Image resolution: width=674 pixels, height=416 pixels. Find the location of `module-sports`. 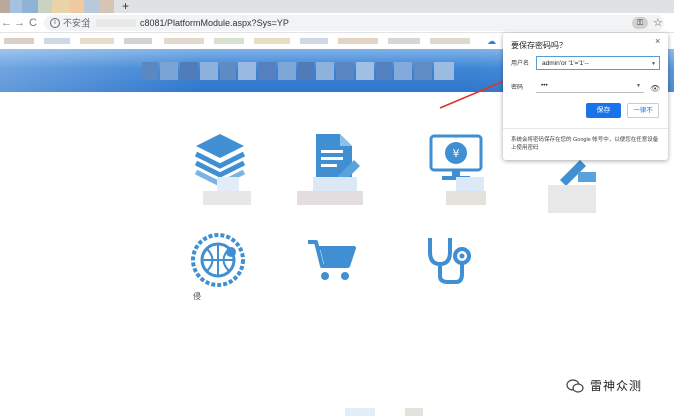

module-sports is located at coordinates (222, 262).